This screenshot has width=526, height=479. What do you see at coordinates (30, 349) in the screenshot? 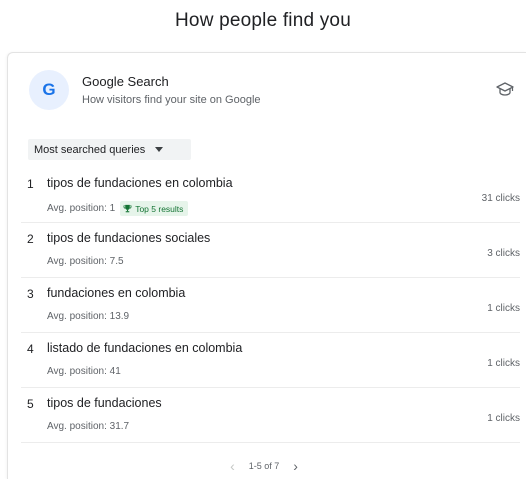
I see `query-rank: 4` at bounding box center [30, 349].